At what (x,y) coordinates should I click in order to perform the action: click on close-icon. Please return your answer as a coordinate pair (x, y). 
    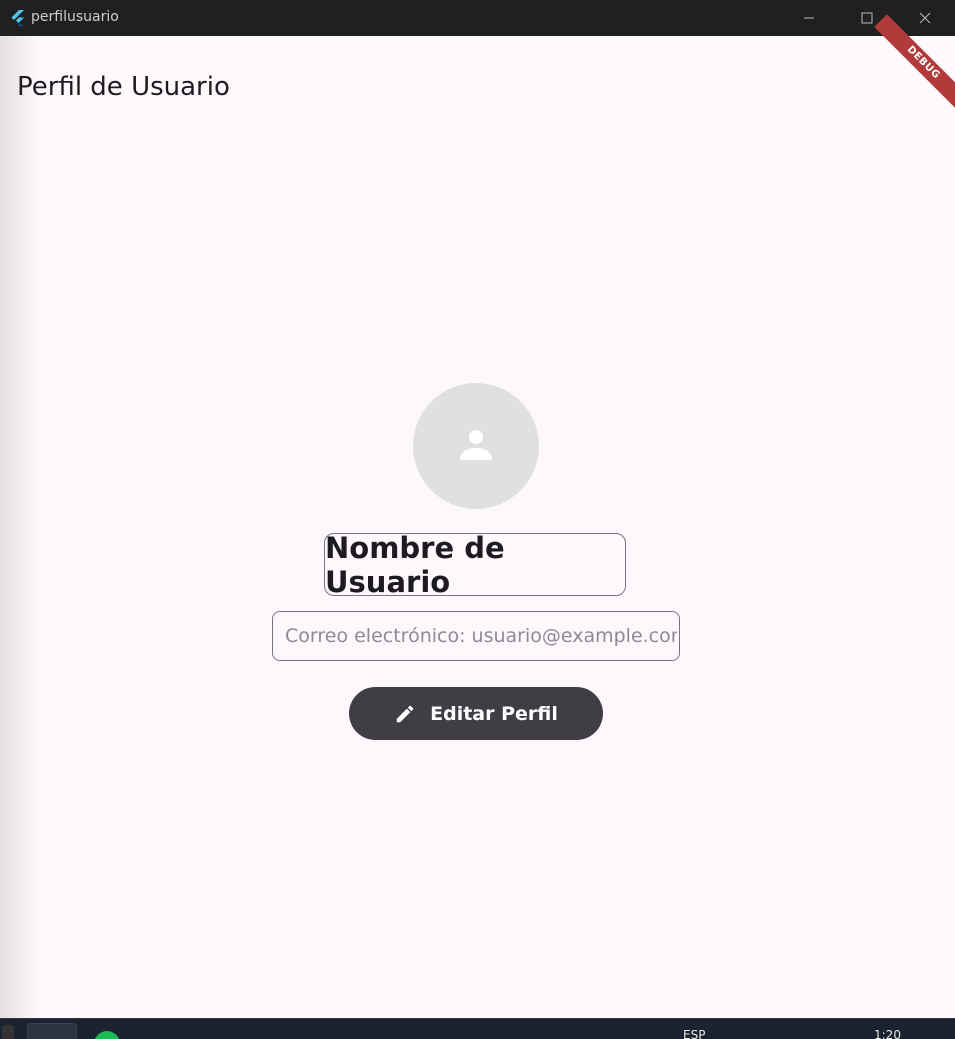
    Looking at the image, I should click on (925, 18).